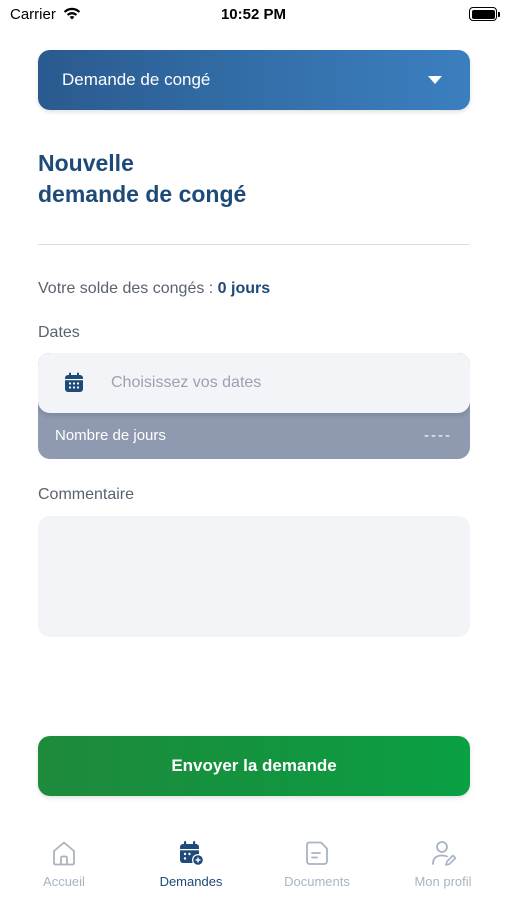 Image resolution: width=507 pixels, height=900 pixels. What do you see at coordinates (191, 881) in the screenshot?
I see `tab-demandes-label: Demandes` at bounding box center [191, 881].